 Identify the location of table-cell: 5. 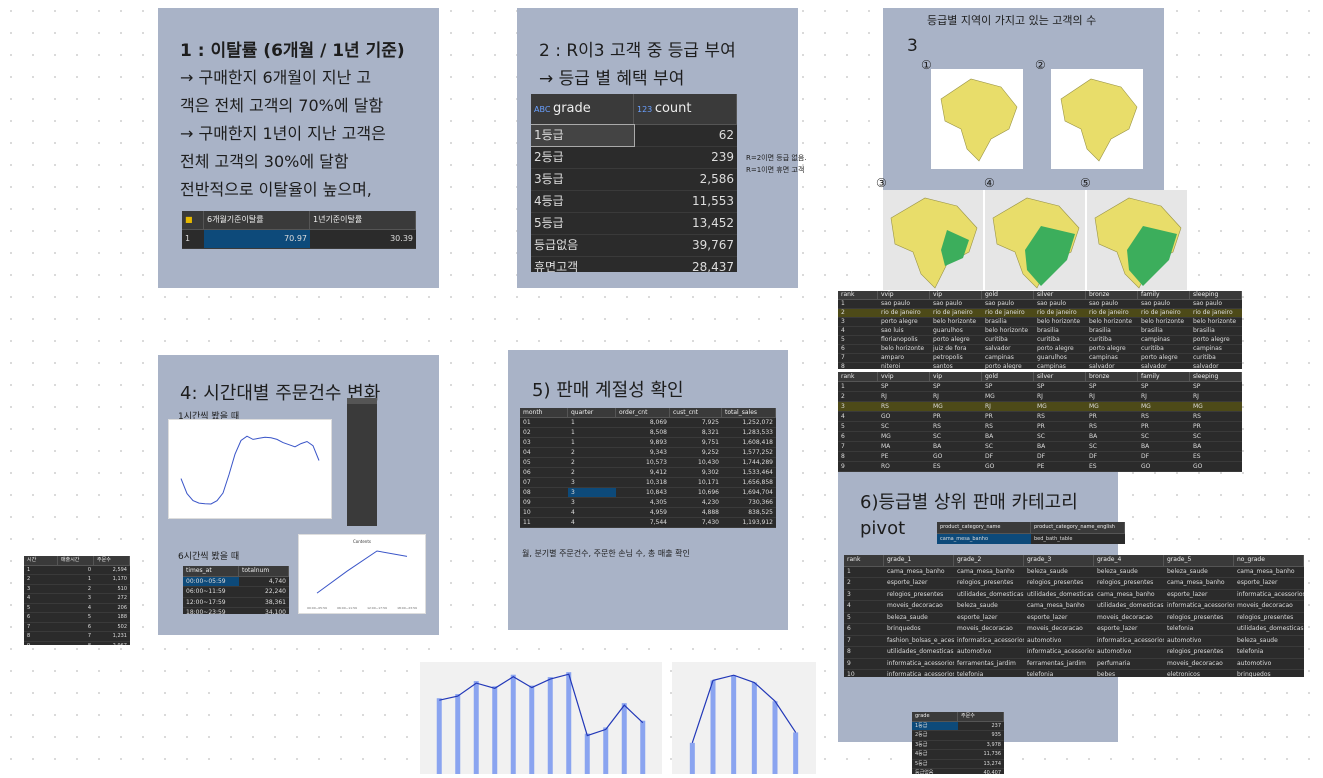
(858, 426).